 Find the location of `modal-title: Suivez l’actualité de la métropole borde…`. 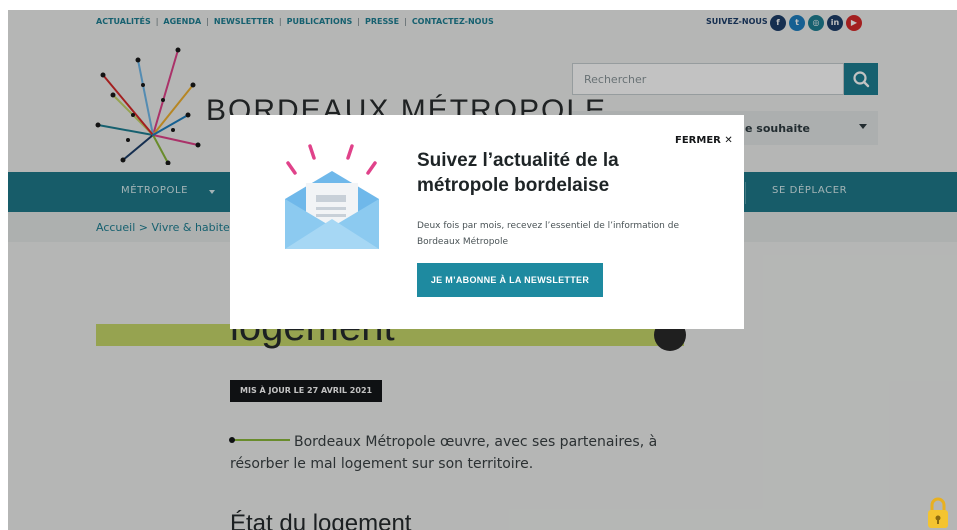

modal-title: Suivez l’actualité de la métropole borde… is located at coordinates (518, 173).